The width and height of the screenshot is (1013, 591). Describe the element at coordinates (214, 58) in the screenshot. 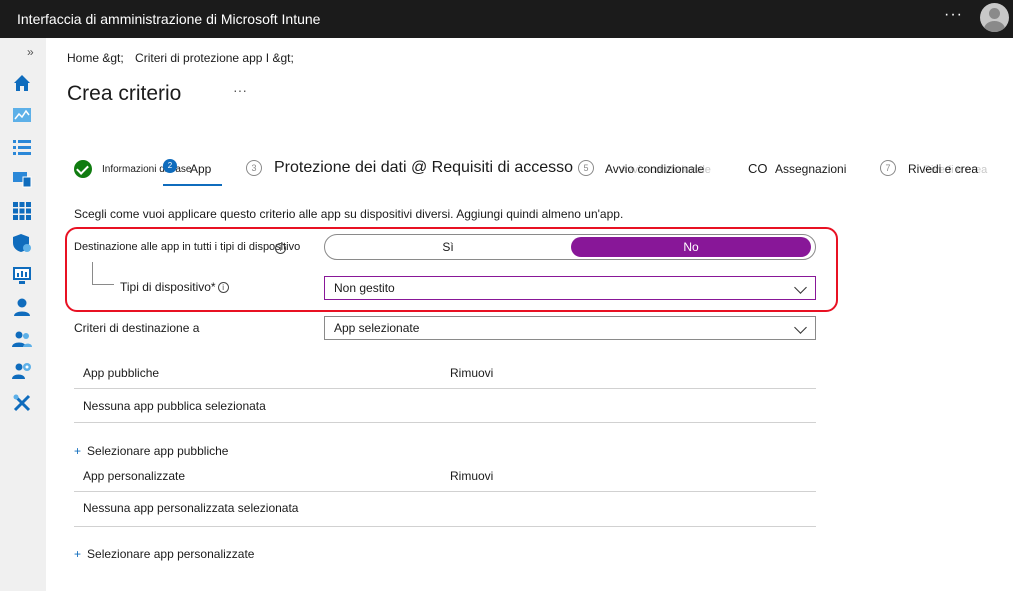

I see `breadcrumb-current: Criteri di protezione app I &gt;` at that location.